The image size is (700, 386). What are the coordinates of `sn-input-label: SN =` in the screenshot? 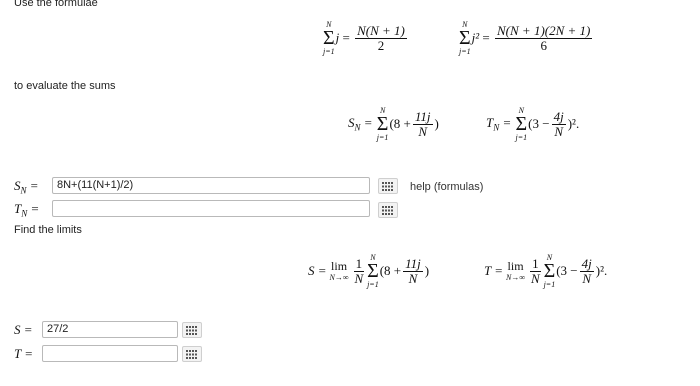 It's located at (26, 187).